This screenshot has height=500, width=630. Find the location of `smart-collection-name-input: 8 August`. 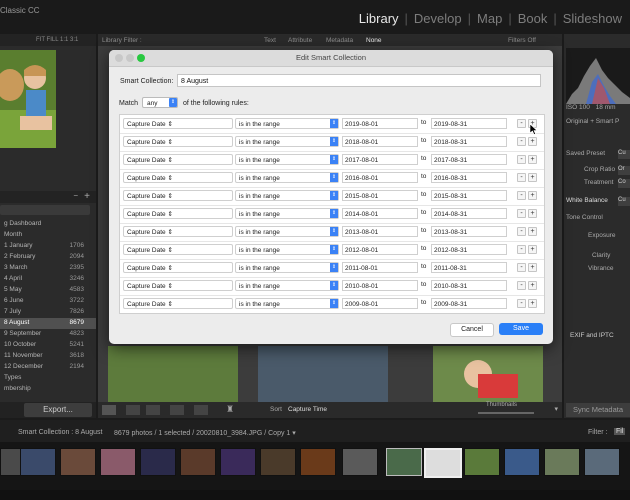

smart-collection-name-input: 8 August is located at coordinates (359, 80).